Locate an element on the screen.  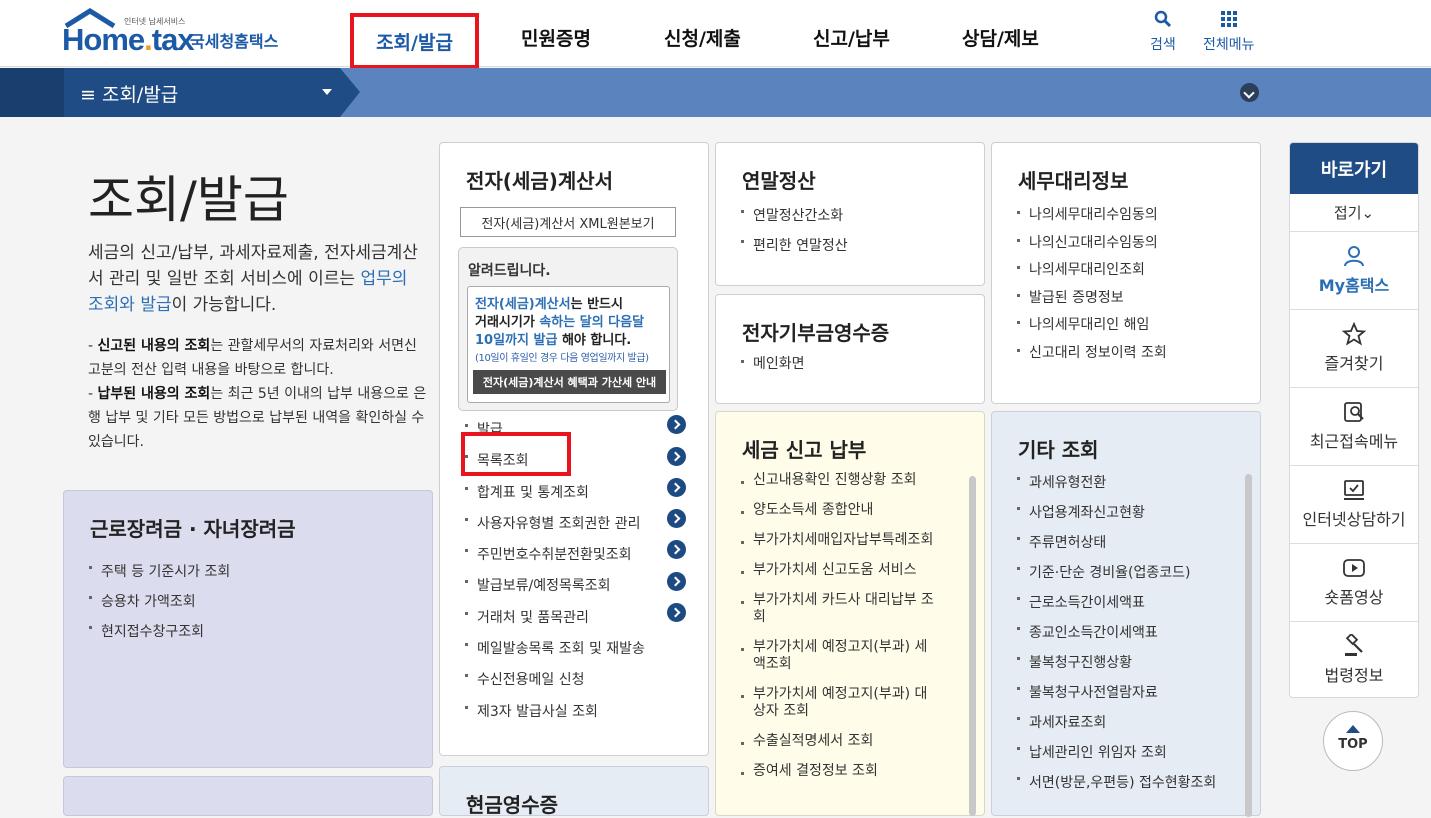
list-item: 거래처 및 품목관리 is located at coordinates (555, 618).